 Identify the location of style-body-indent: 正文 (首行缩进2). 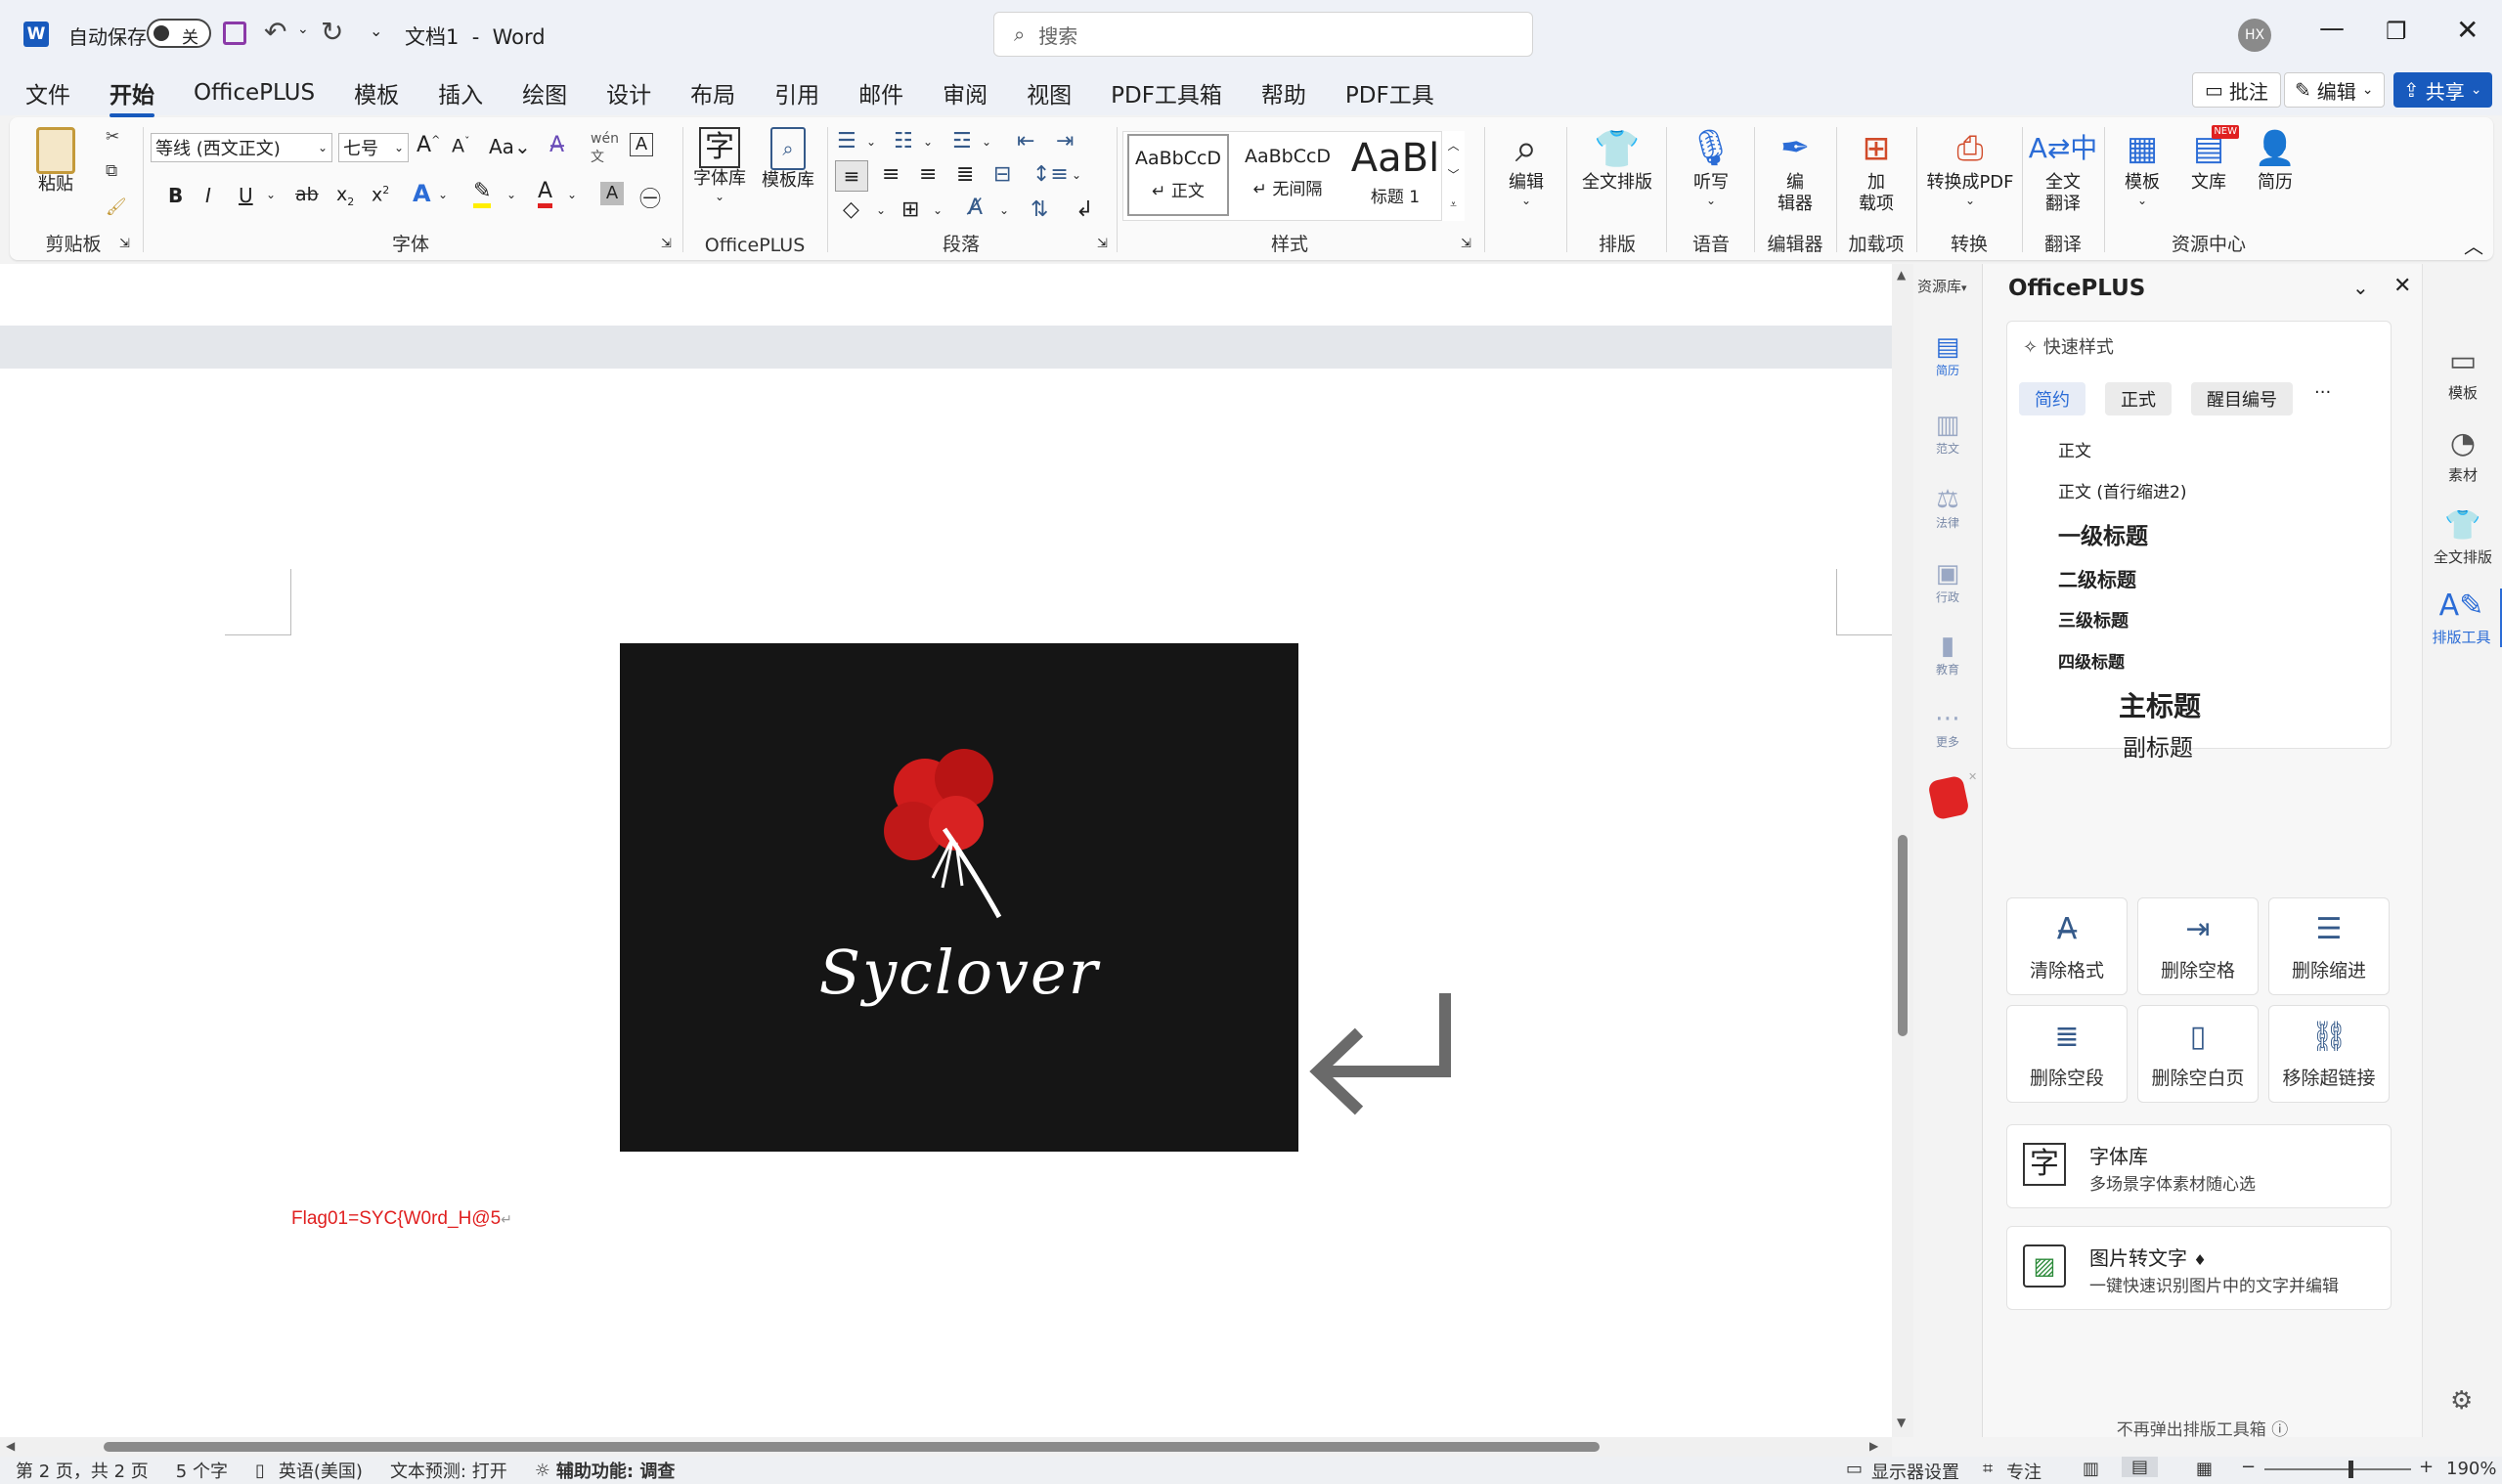
(2122, 490).